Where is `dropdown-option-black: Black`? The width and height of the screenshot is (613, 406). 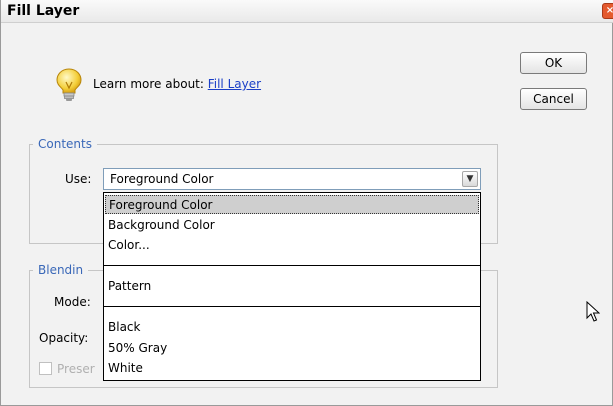
dropdown-option-black: Black is located at coordinates (124, 327).